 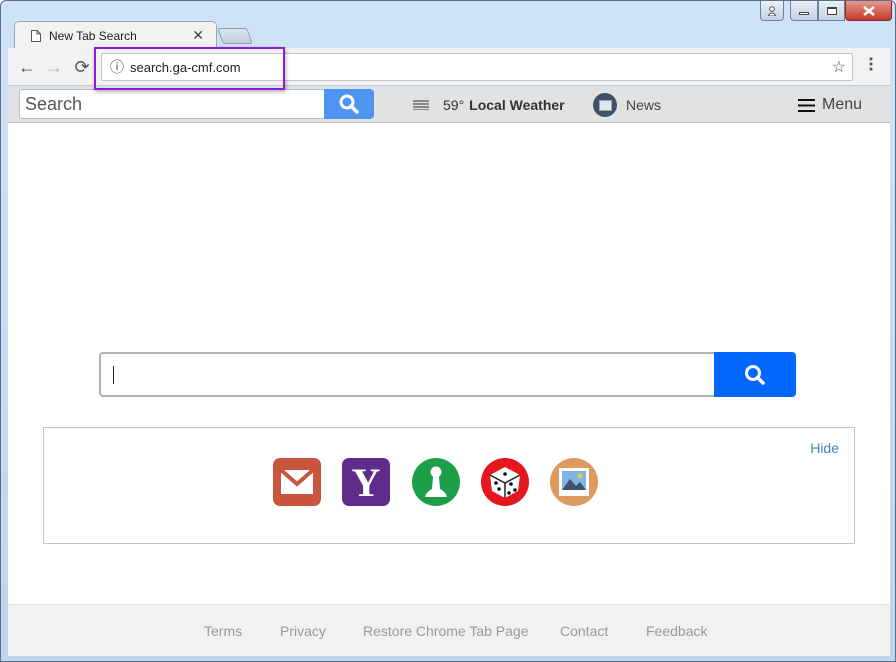 What do you see at coordinates (407, 374) in the screenshot?
I see `main-search-input` at bounding box center [407, 374].